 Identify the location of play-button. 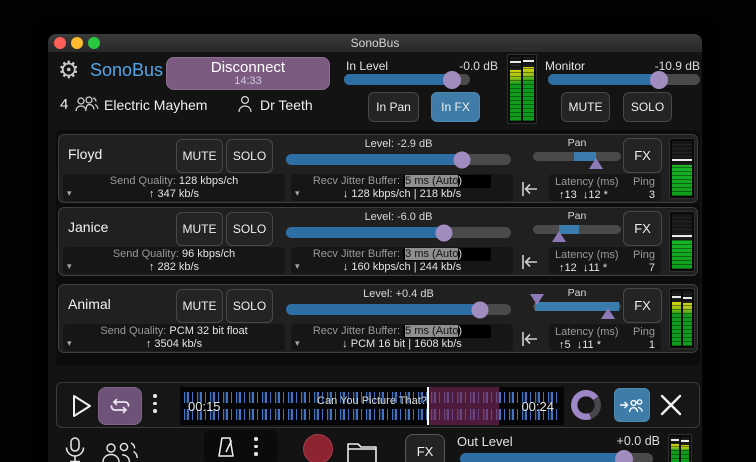
(81, 406).